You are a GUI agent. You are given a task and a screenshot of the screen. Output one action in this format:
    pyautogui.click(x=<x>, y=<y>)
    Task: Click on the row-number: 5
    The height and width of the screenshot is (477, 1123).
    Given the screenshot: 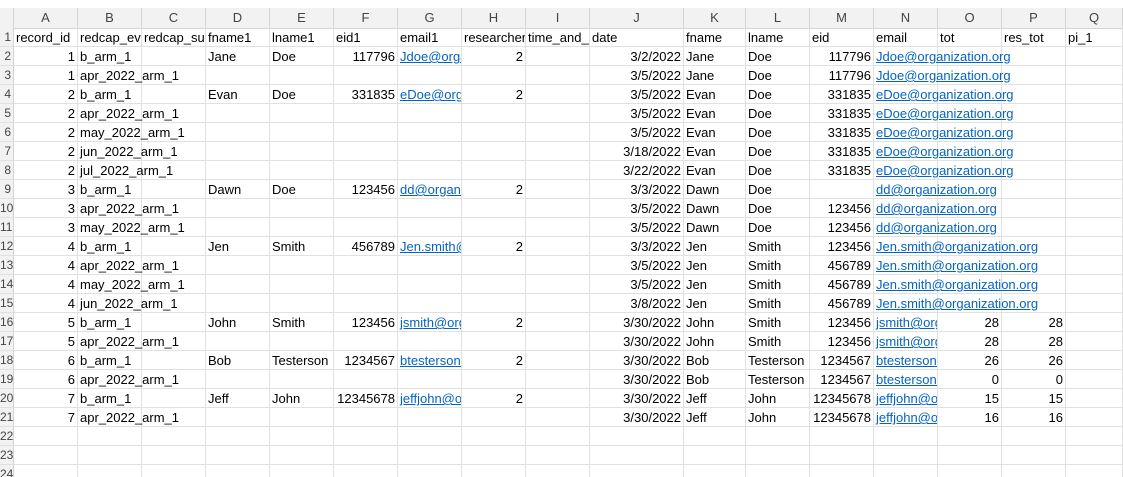 What is the action you would take?
    pyautogui.click(x=7, y=113)
    